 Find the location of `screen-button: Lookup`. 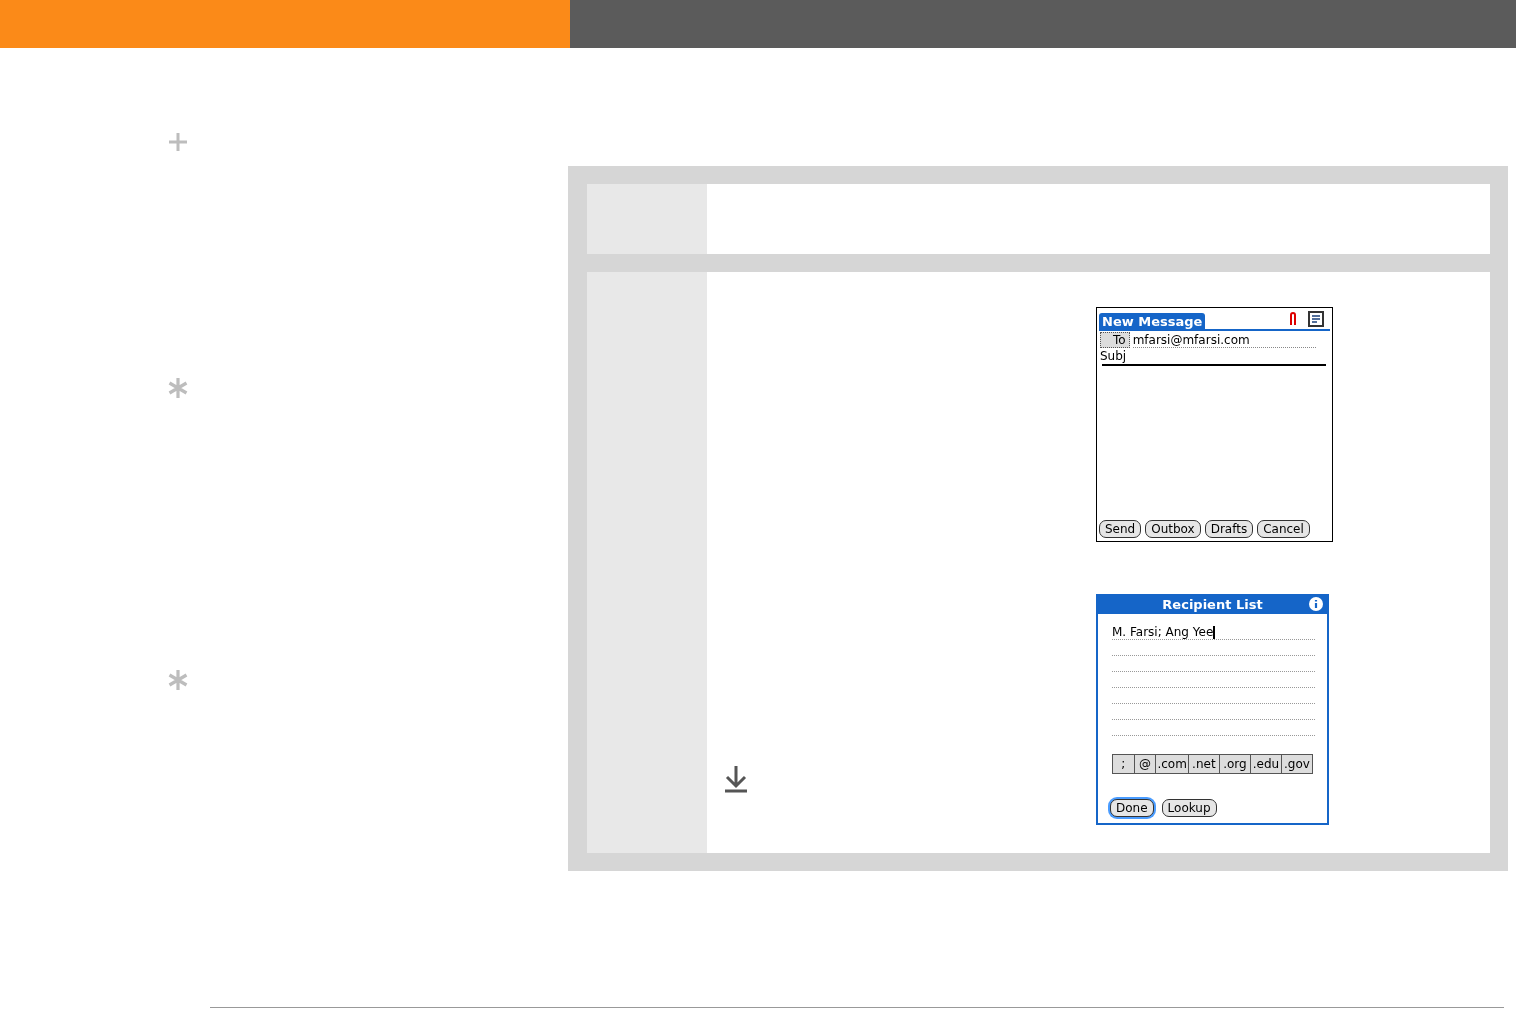

screen-button: Lookup is located at coordinates (1189, 808).